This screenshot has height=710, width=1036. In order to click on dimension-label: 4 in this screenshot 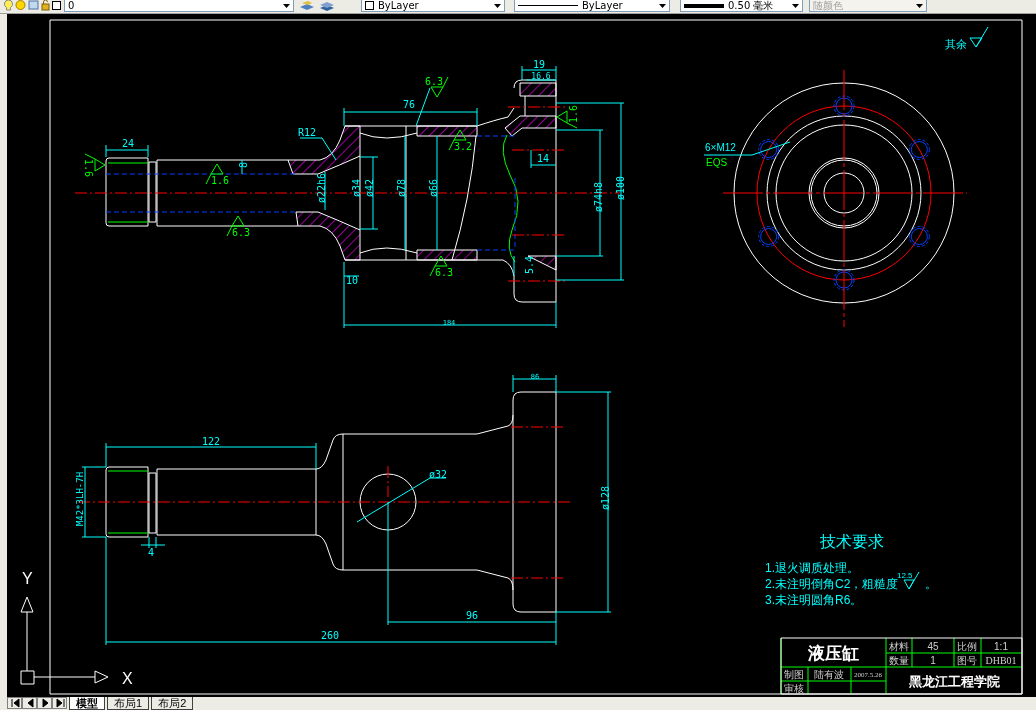, I will do `click(151, 552)`.